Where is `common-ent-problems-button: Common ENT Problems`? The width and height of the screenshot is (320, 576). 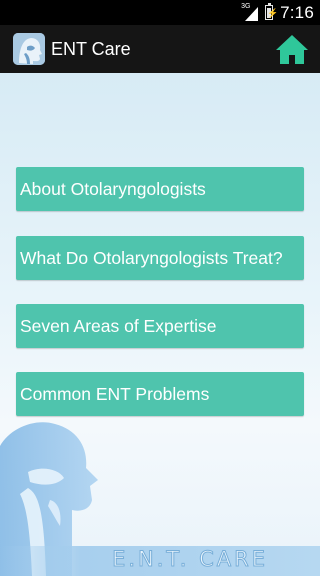 common-ent-problems-button: Common ENT Problems is located at coordinates (160, 394).